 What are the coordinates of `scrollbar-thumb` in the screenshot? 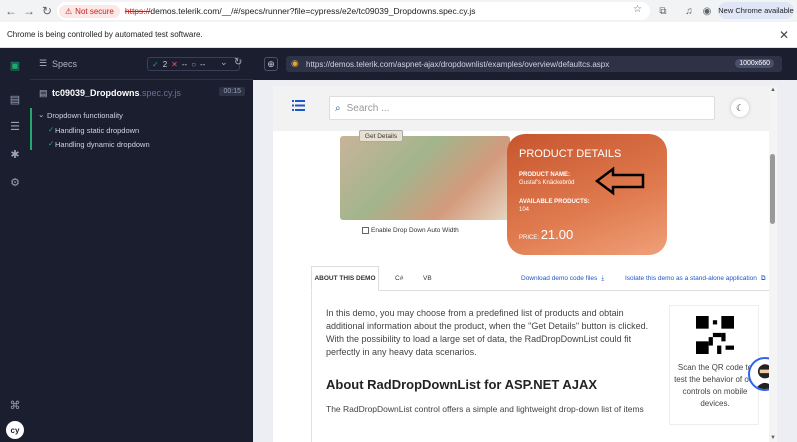 It's located at (772, 189).